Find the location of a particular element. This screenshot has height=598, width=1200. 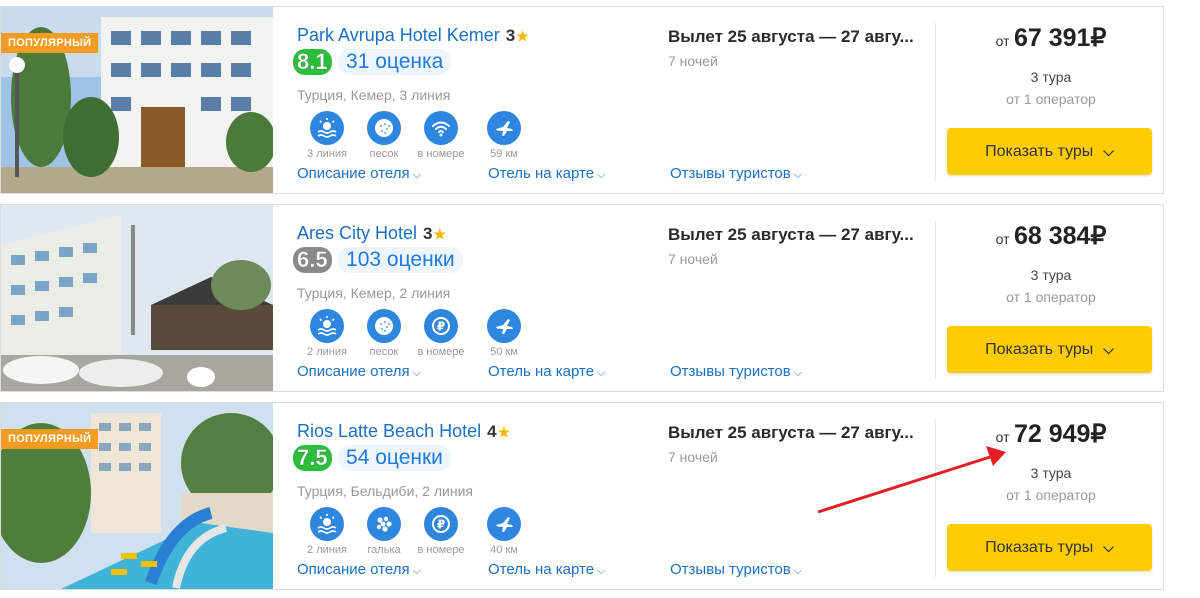

hotel-name: Rios Latte Beach Hotel 4★ is located at coordinates (403, 431).